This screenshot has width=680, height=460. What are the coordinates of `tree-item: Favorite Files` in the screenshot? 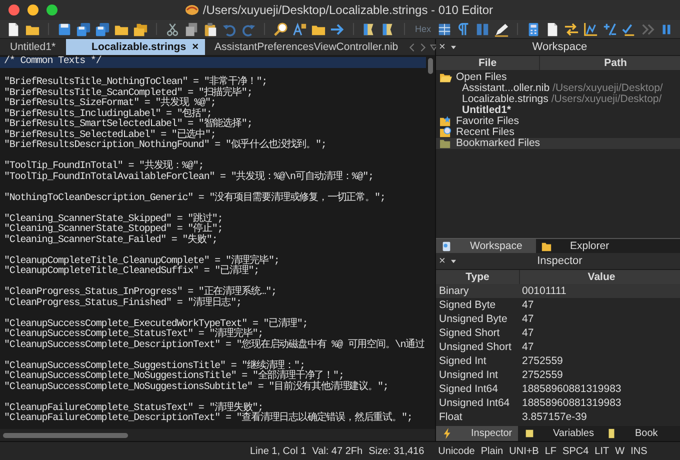 It's located at (558, 121).